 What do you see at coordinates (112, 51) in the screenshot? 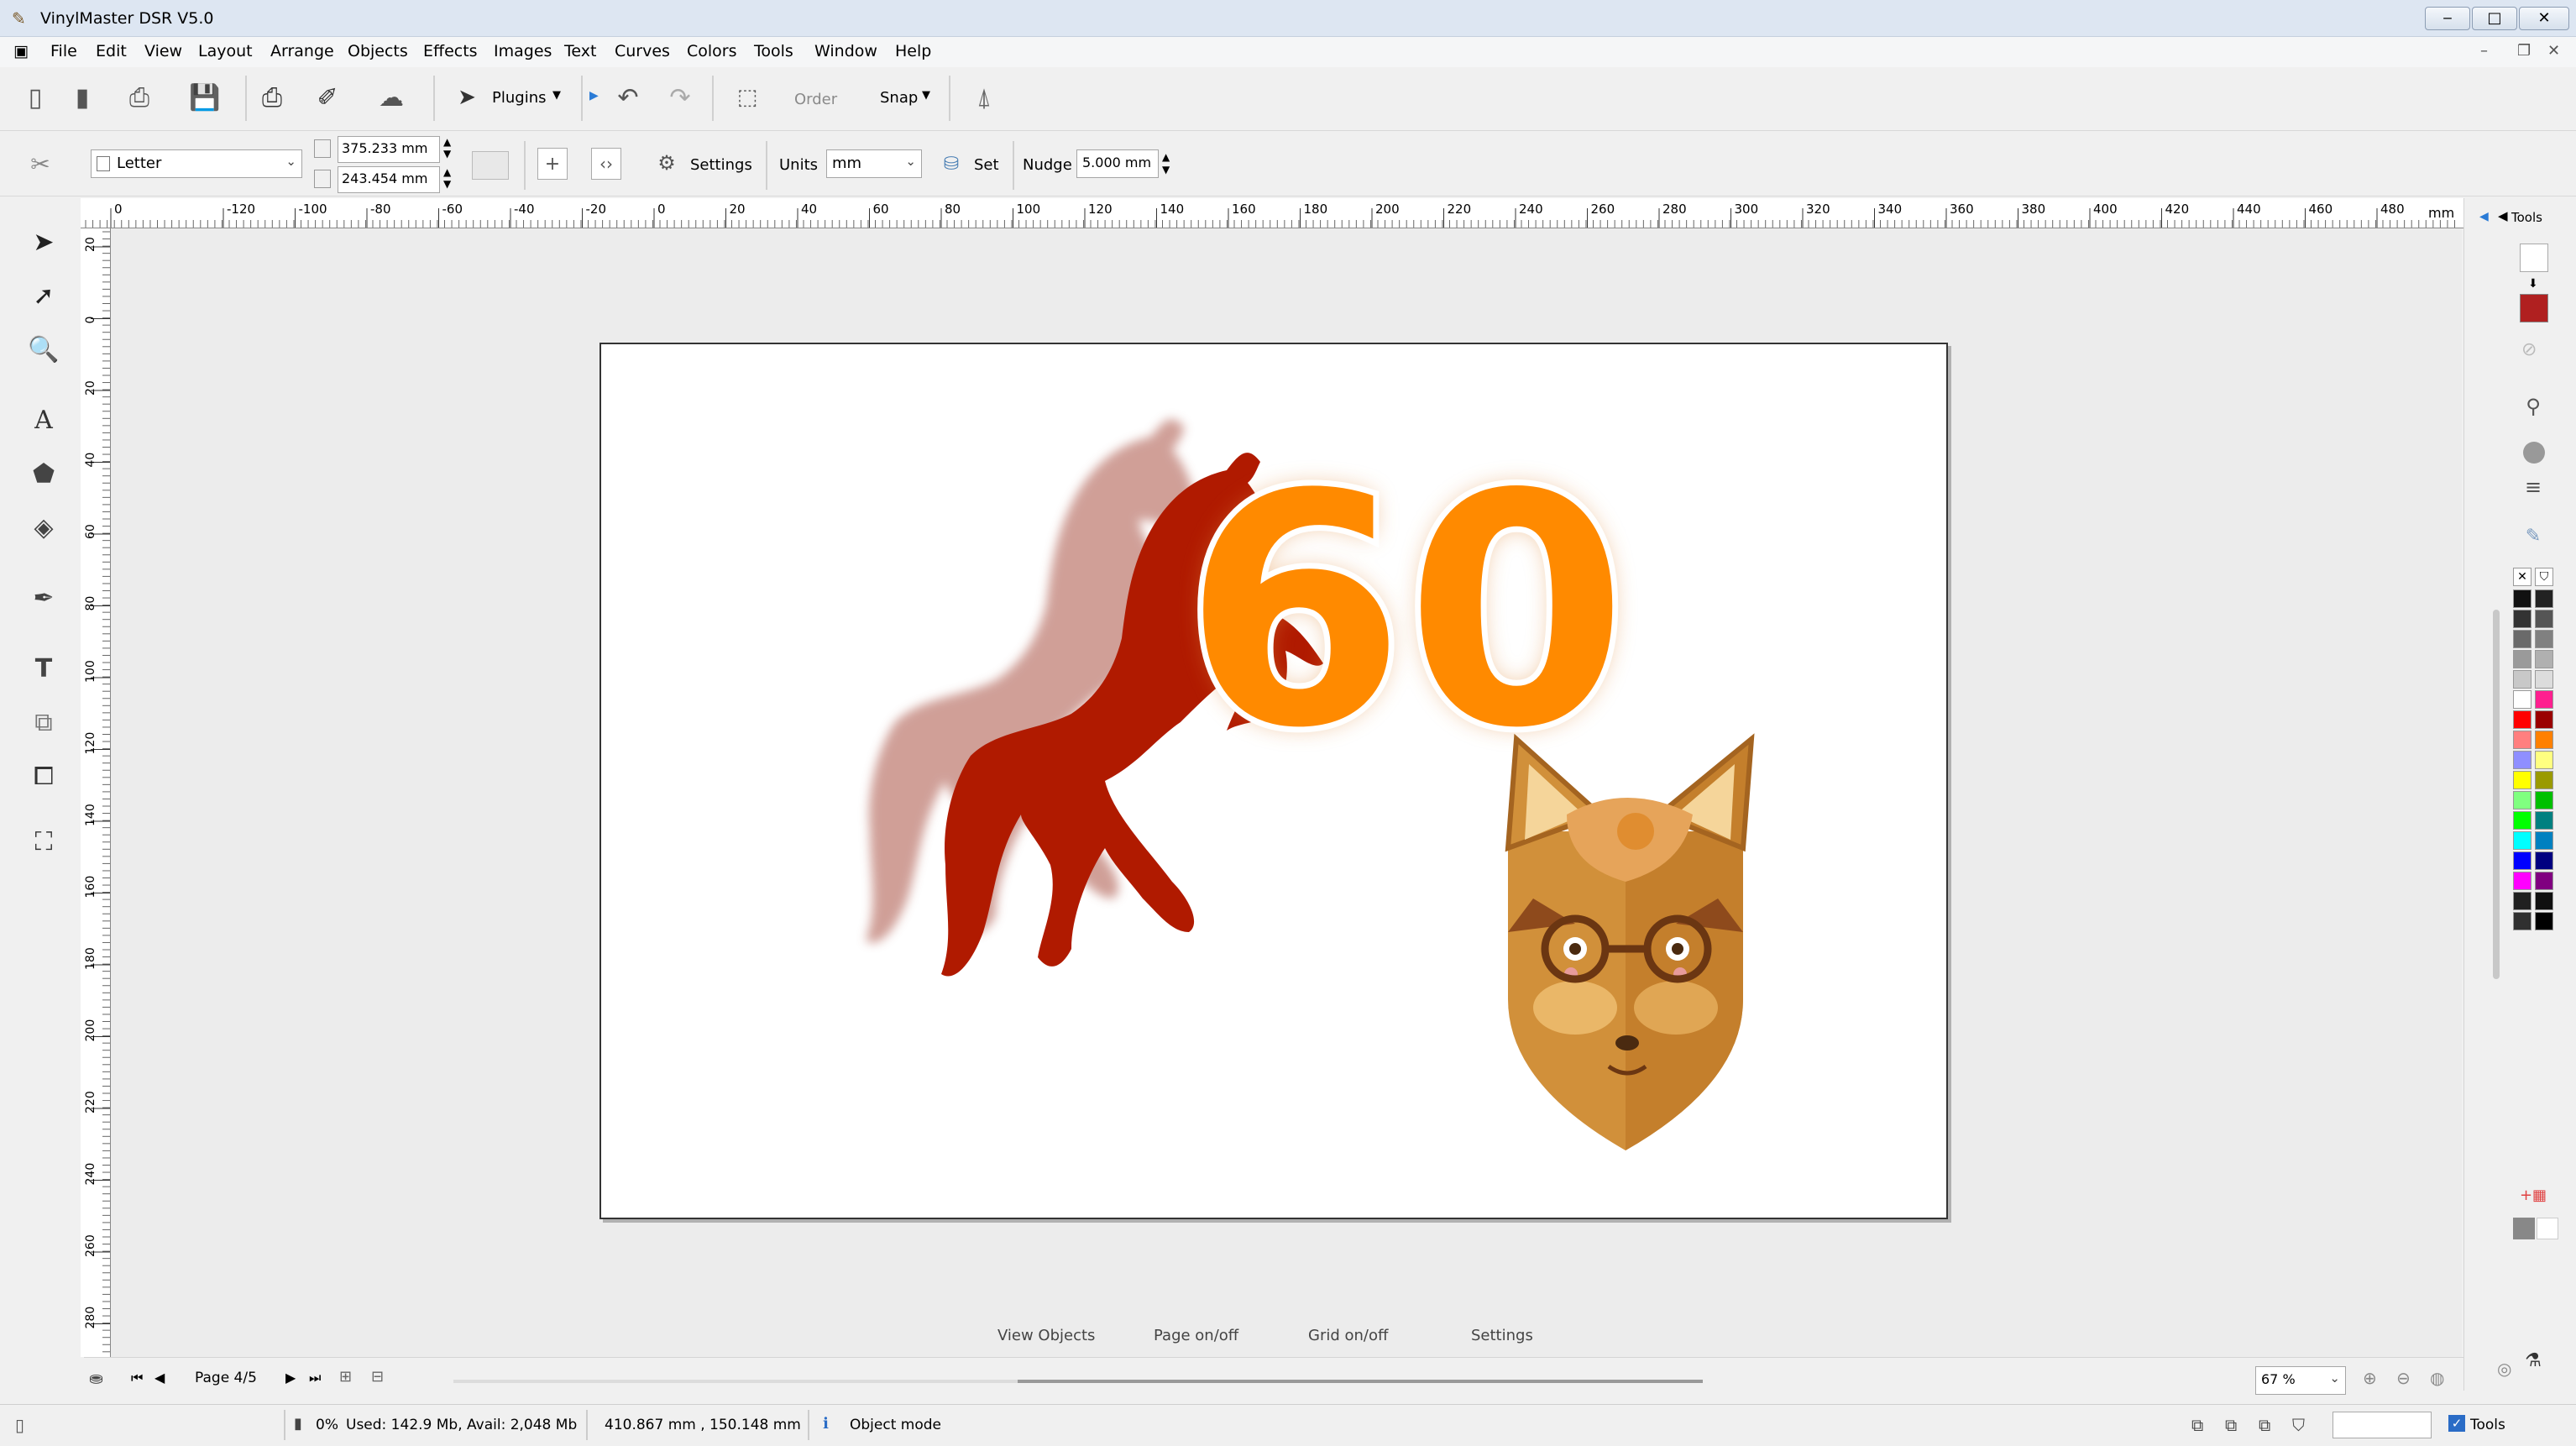
I see `menu-edit: Edit` at bounding box center [112, 51].